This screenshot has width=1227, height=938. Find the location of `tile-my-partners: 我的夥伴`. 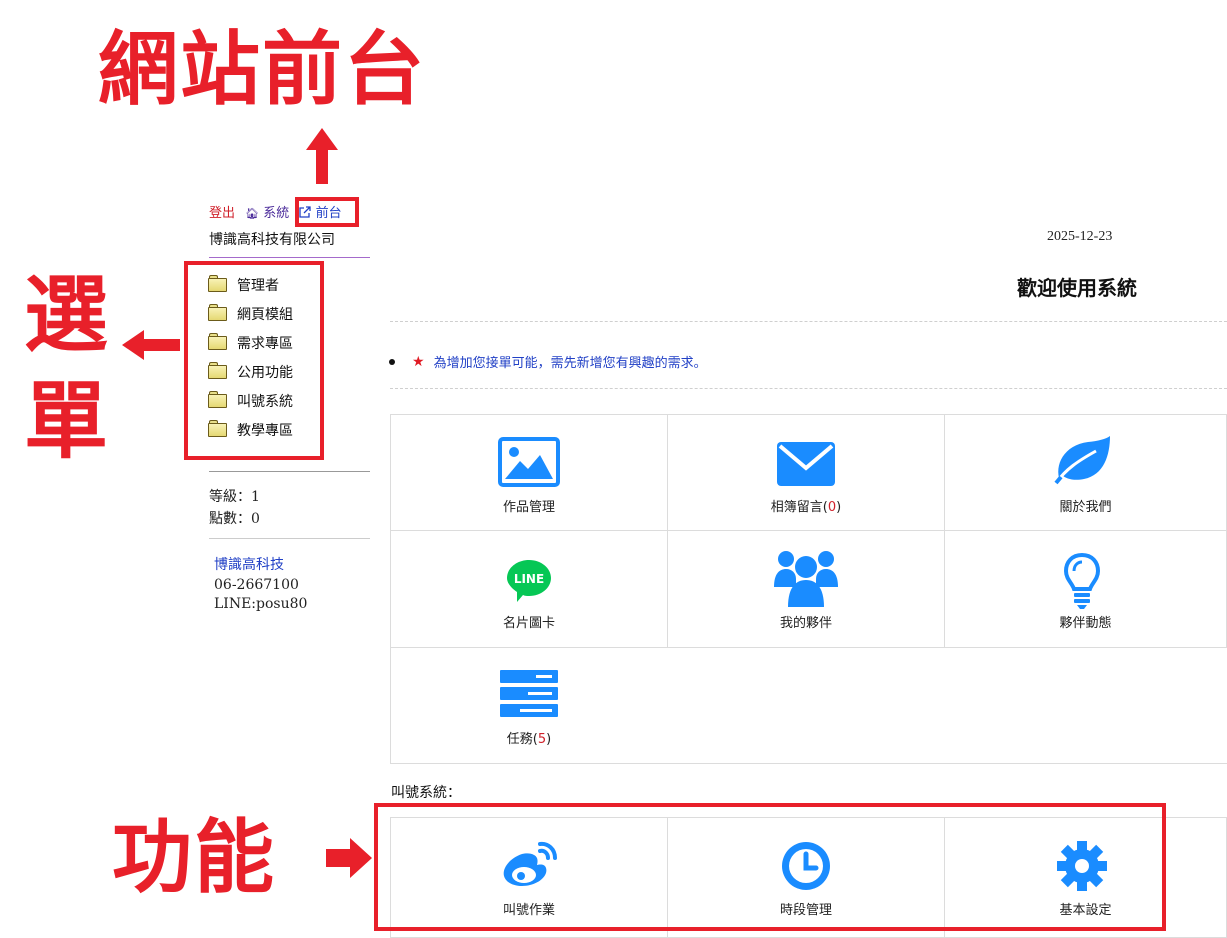

tile-my-partners: 我的夥伴 is located at coordinates (806, 589).